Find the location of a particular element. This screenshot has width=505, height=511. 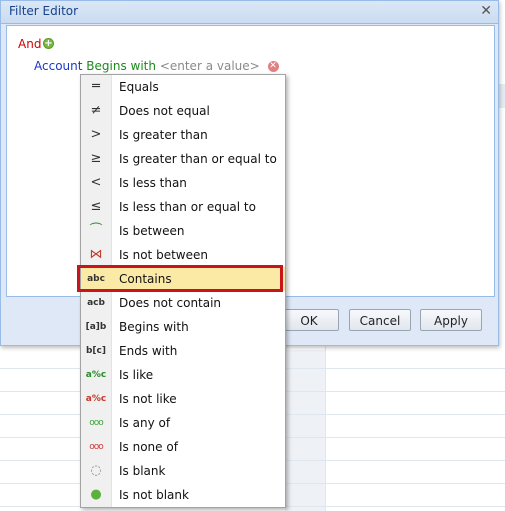

menu-item-not-between: ⋈ Is not between is located at coordinates (183, 255).